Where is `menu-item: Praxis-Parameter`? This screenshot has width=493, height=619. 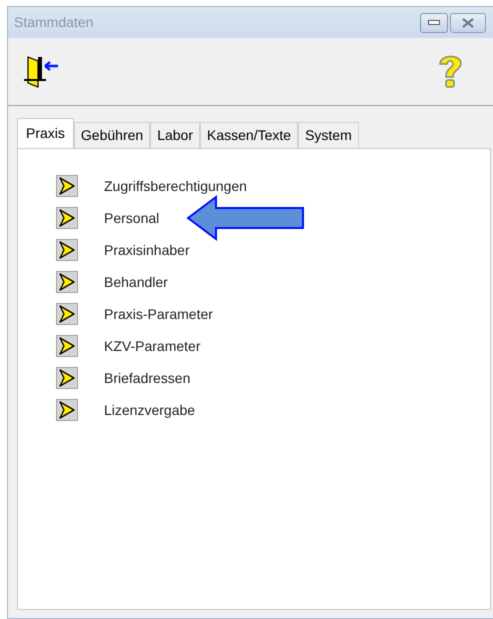 menu-item: Praxis-Parameter is located at coordinates (158, 314).